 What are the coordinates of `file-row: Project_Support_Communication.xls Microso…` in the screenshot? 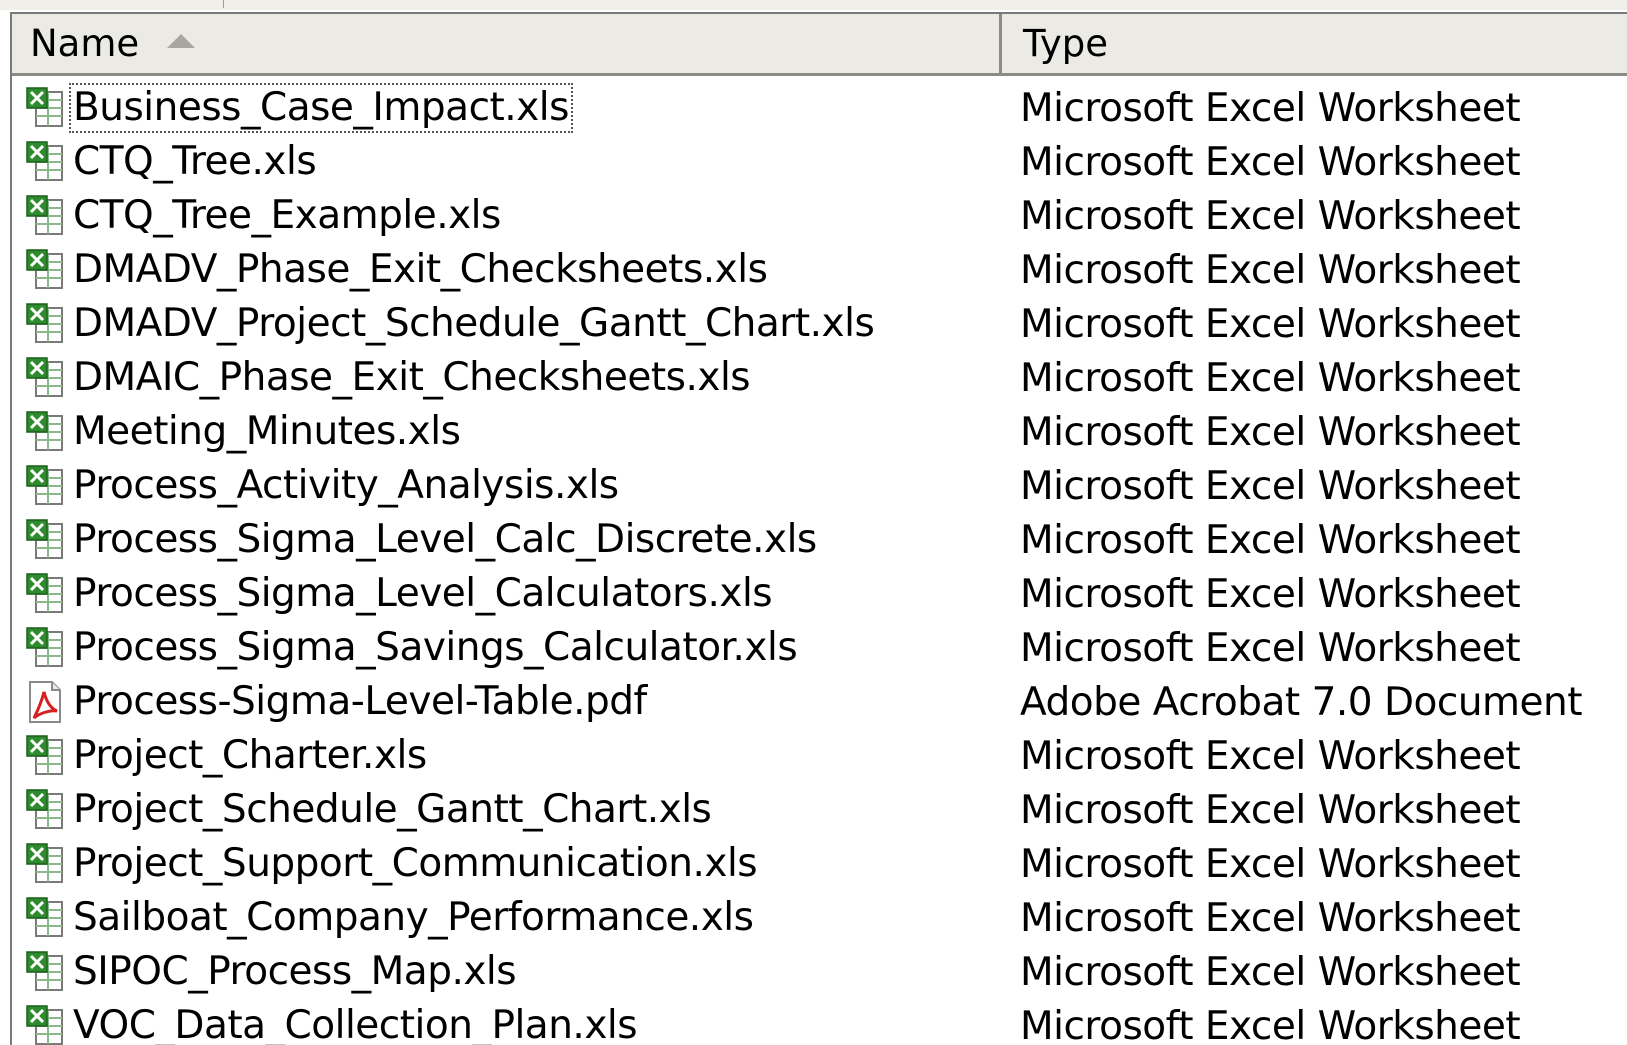 It's located at (819, 864).